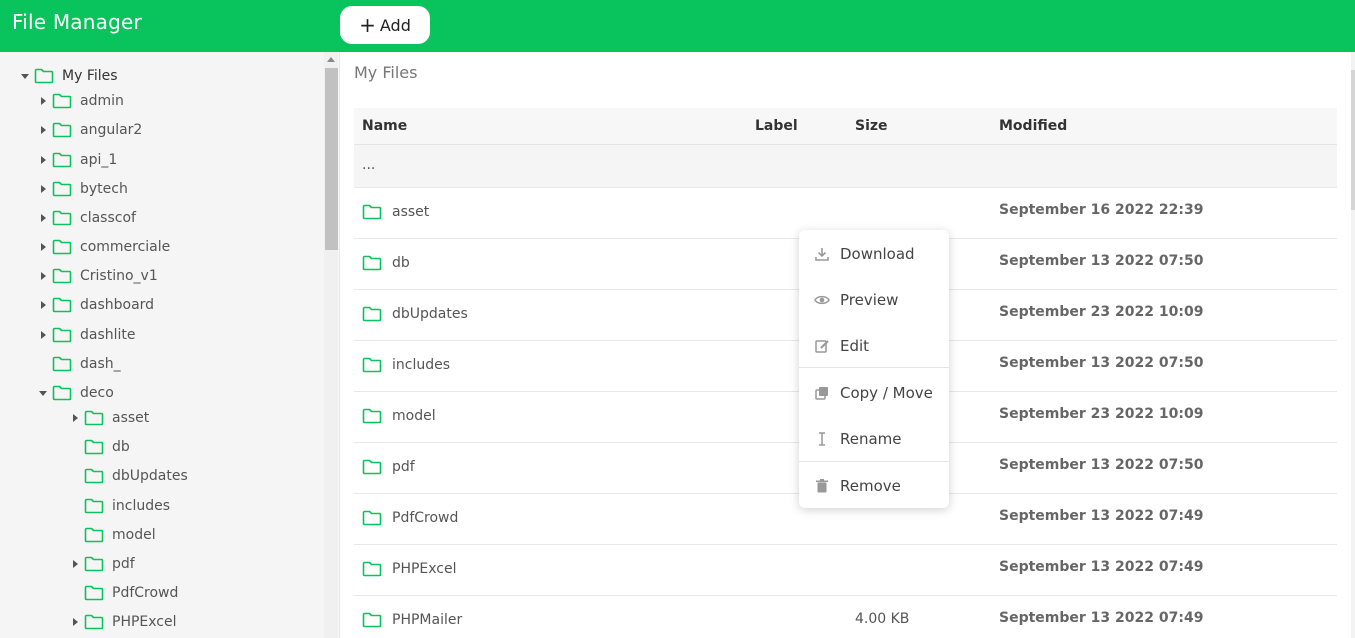 This screenshot has width=1355, height=638. What do you see at coordinates (870, 486) in the screenshot?
I see `context-menu-label: Remove` at bounding box center [870, 486].